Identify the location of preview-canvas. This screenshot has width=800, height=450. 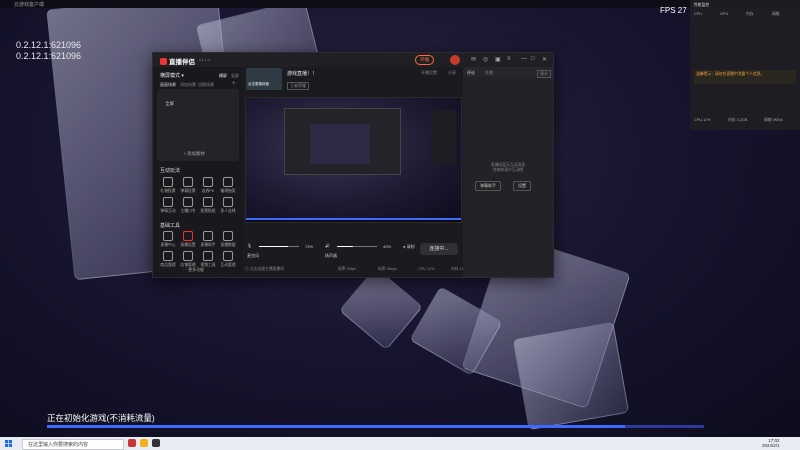
(353, 158).